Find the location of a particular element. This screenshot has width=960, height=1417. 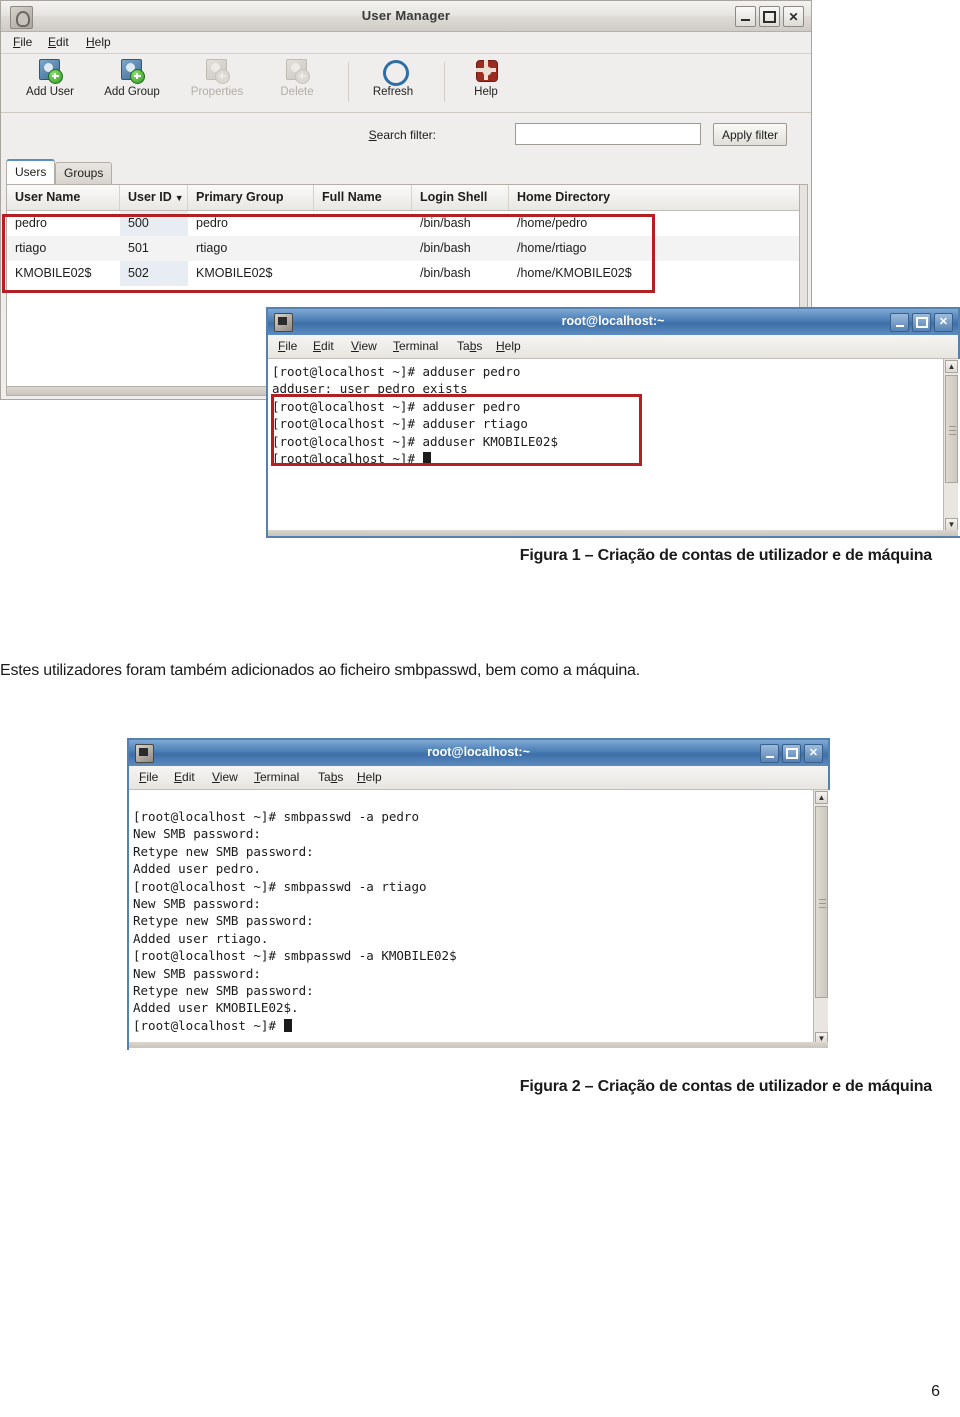

table-row: rtiago 501 rtiago /bin/bash /home/rtiago is located at coordinates (406, 248).